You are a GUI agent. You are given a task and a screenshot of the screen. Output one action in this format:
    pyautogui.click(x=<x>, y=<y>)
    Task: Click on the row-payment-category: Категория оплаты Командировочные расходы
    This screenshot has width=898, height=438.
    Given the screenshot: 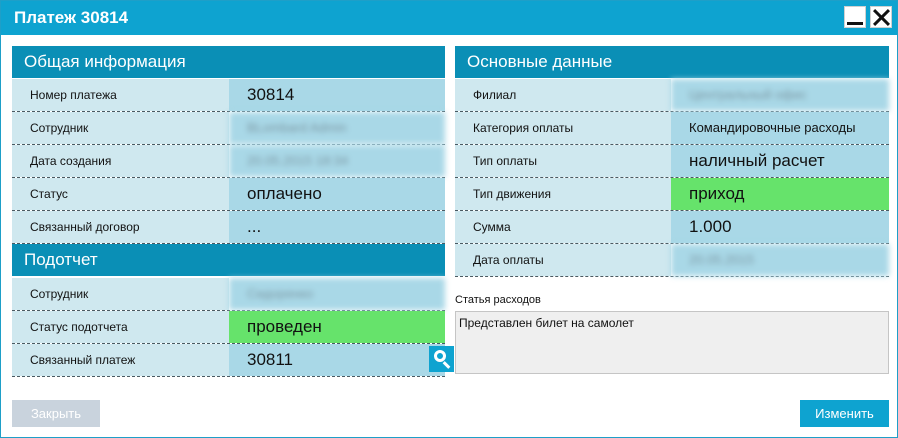 What is the action you would take?
    pyautogui.click(x=672, y=128)
    